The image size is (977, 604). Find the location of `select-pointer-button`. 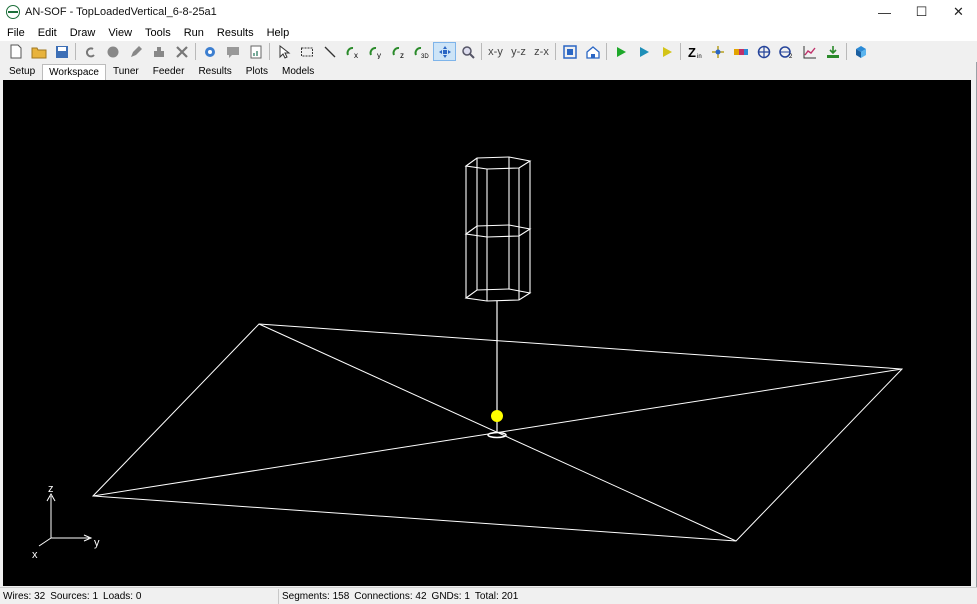

select-pointer-button is located at coordinates (283, 51).